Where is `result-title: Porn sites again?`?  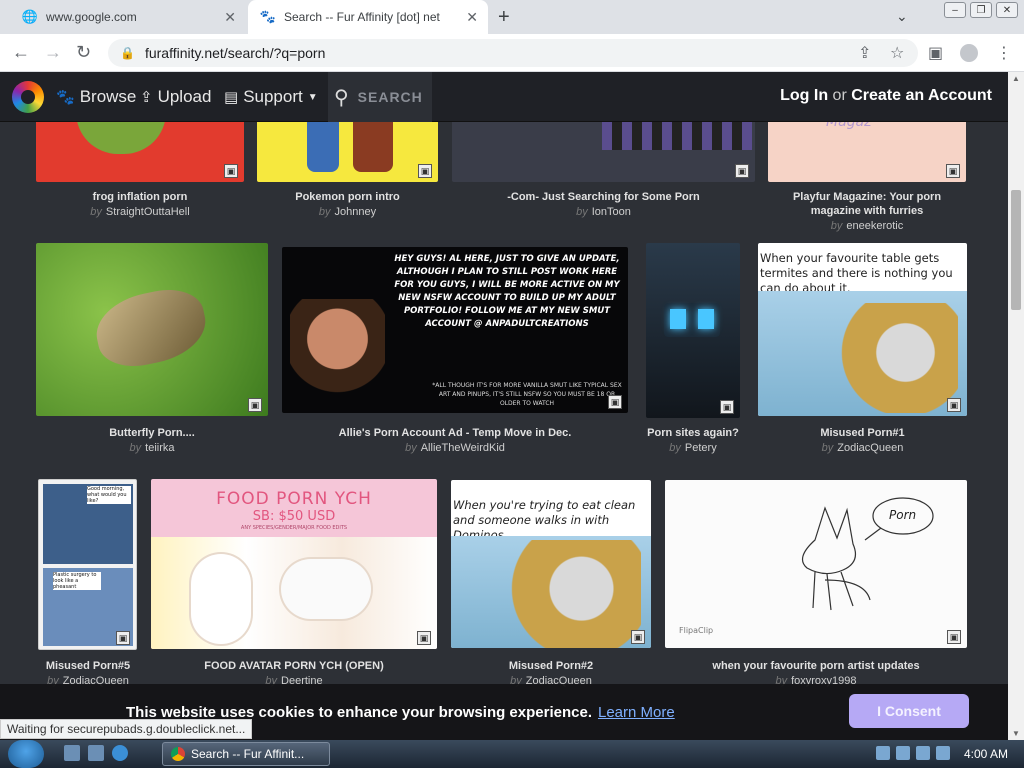
result-title: Porn sites again? is located at coordinates (693, 433).